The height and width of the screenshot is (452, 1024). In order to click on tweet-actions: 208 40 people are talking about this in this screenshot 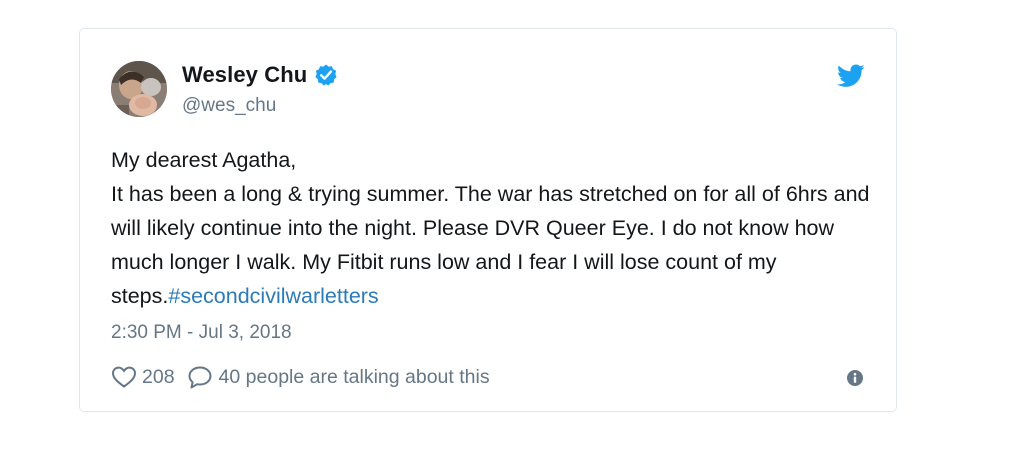, I will do `click(300, 377)`.